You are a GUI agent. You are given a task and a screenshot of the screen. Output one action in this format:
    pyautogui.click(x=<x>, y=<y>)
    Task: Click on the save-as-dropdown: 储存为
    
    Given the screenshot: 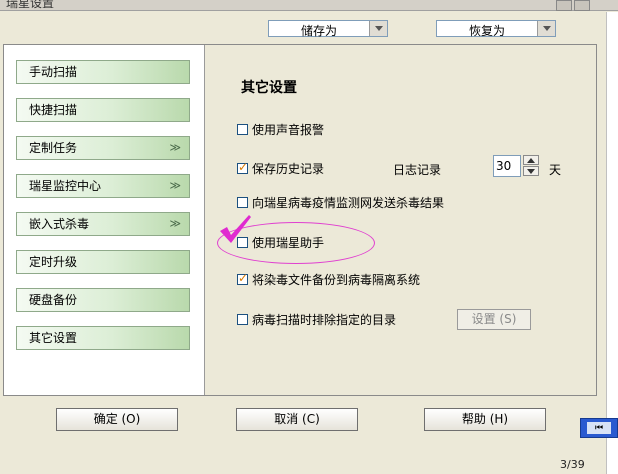 What is the action you would take?
    pyautogui.click(x=328, y=29)
    